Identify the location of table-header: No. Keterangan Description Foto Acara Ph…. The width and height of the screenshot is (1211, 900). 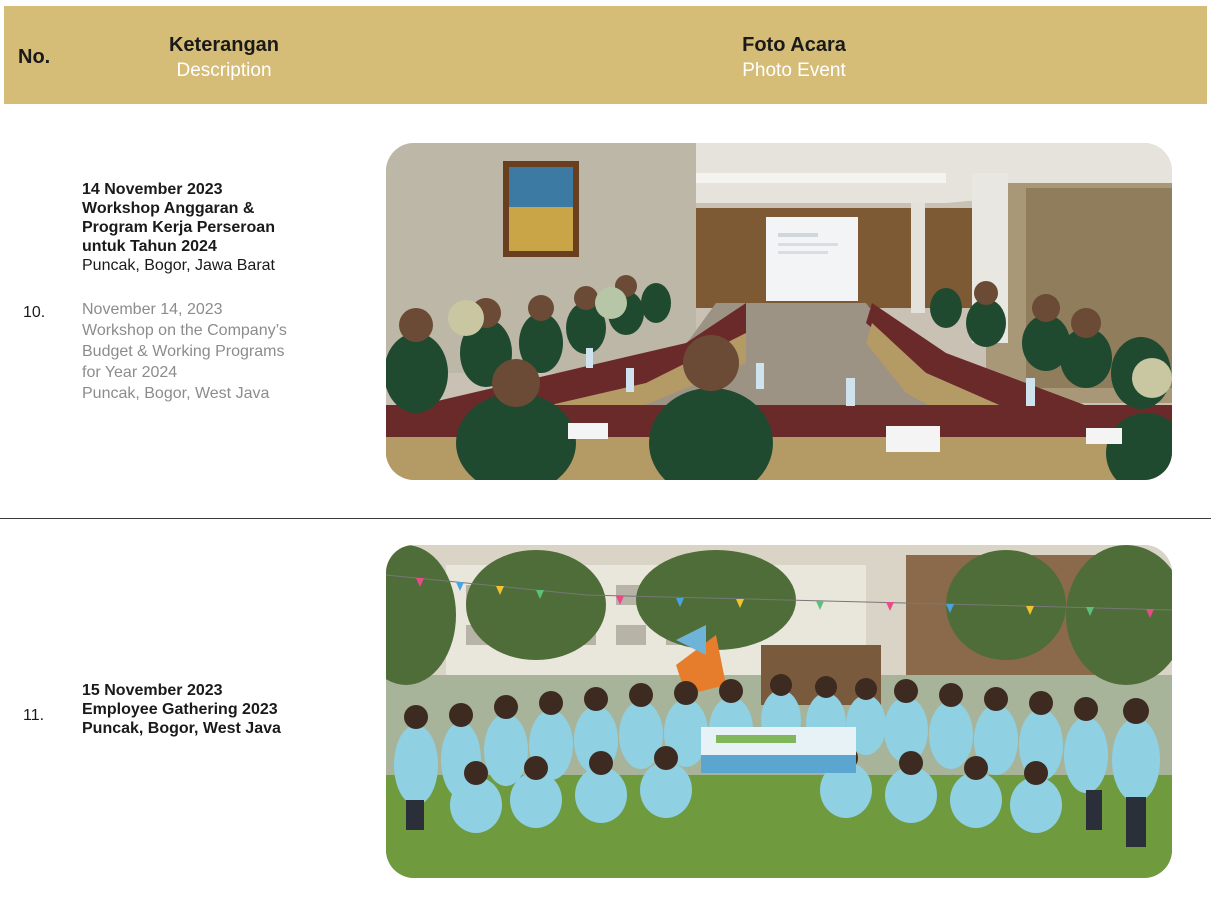
(605, 55).